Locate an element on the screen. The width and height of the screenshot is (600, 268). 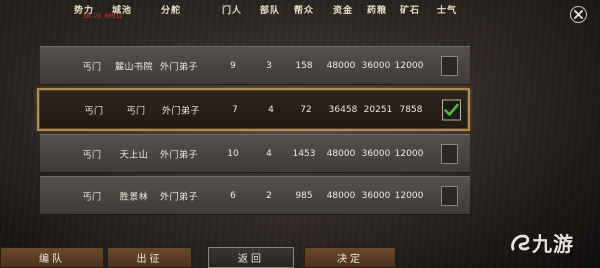
close-button is located at coordinates (578, 14).